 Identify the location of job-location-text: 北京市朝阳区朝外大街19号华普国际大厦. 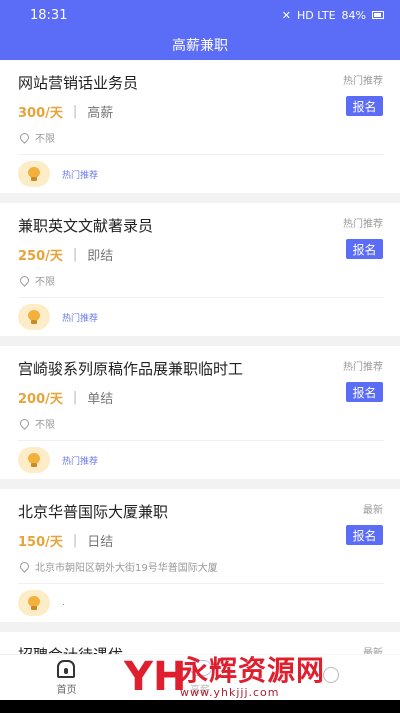
(126, 568).